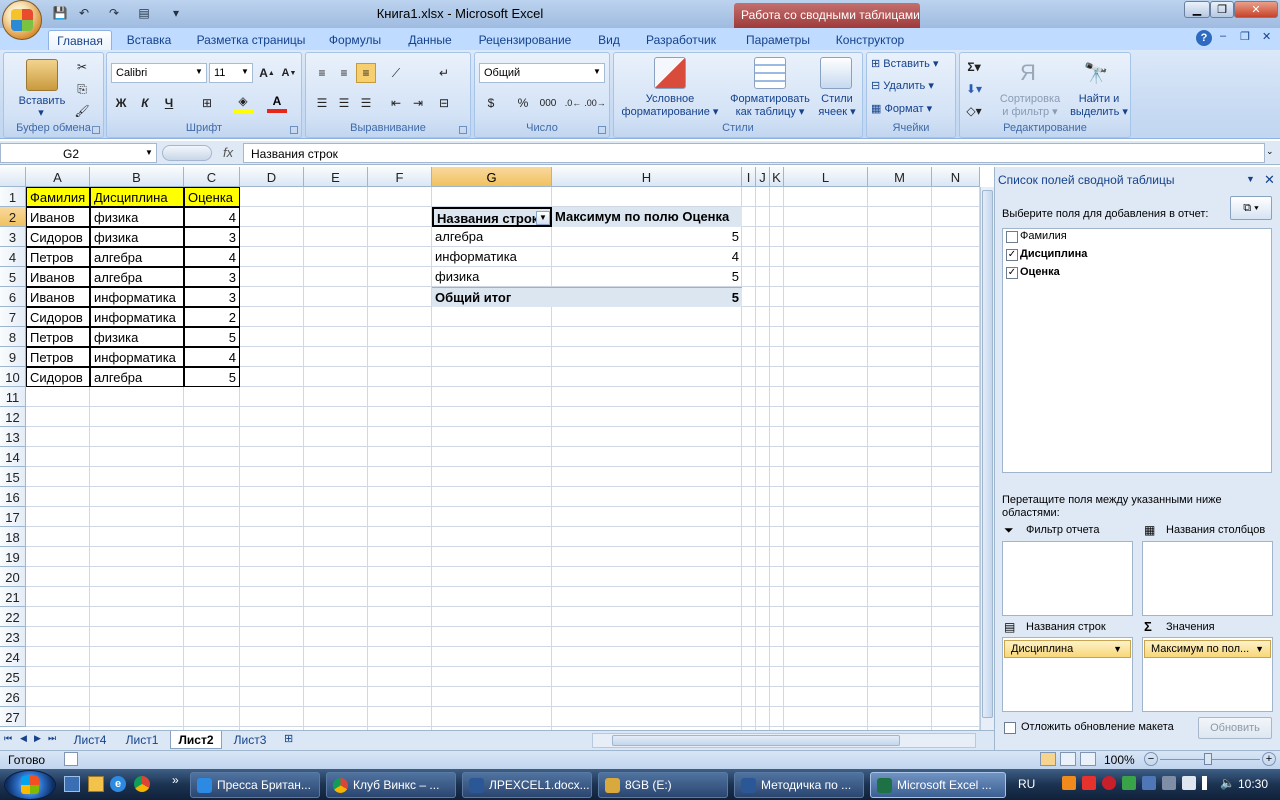  Describe the element at coordinates (492, 277) in the screenshot. I see `pivot-row-label-cell: физика` at that location.